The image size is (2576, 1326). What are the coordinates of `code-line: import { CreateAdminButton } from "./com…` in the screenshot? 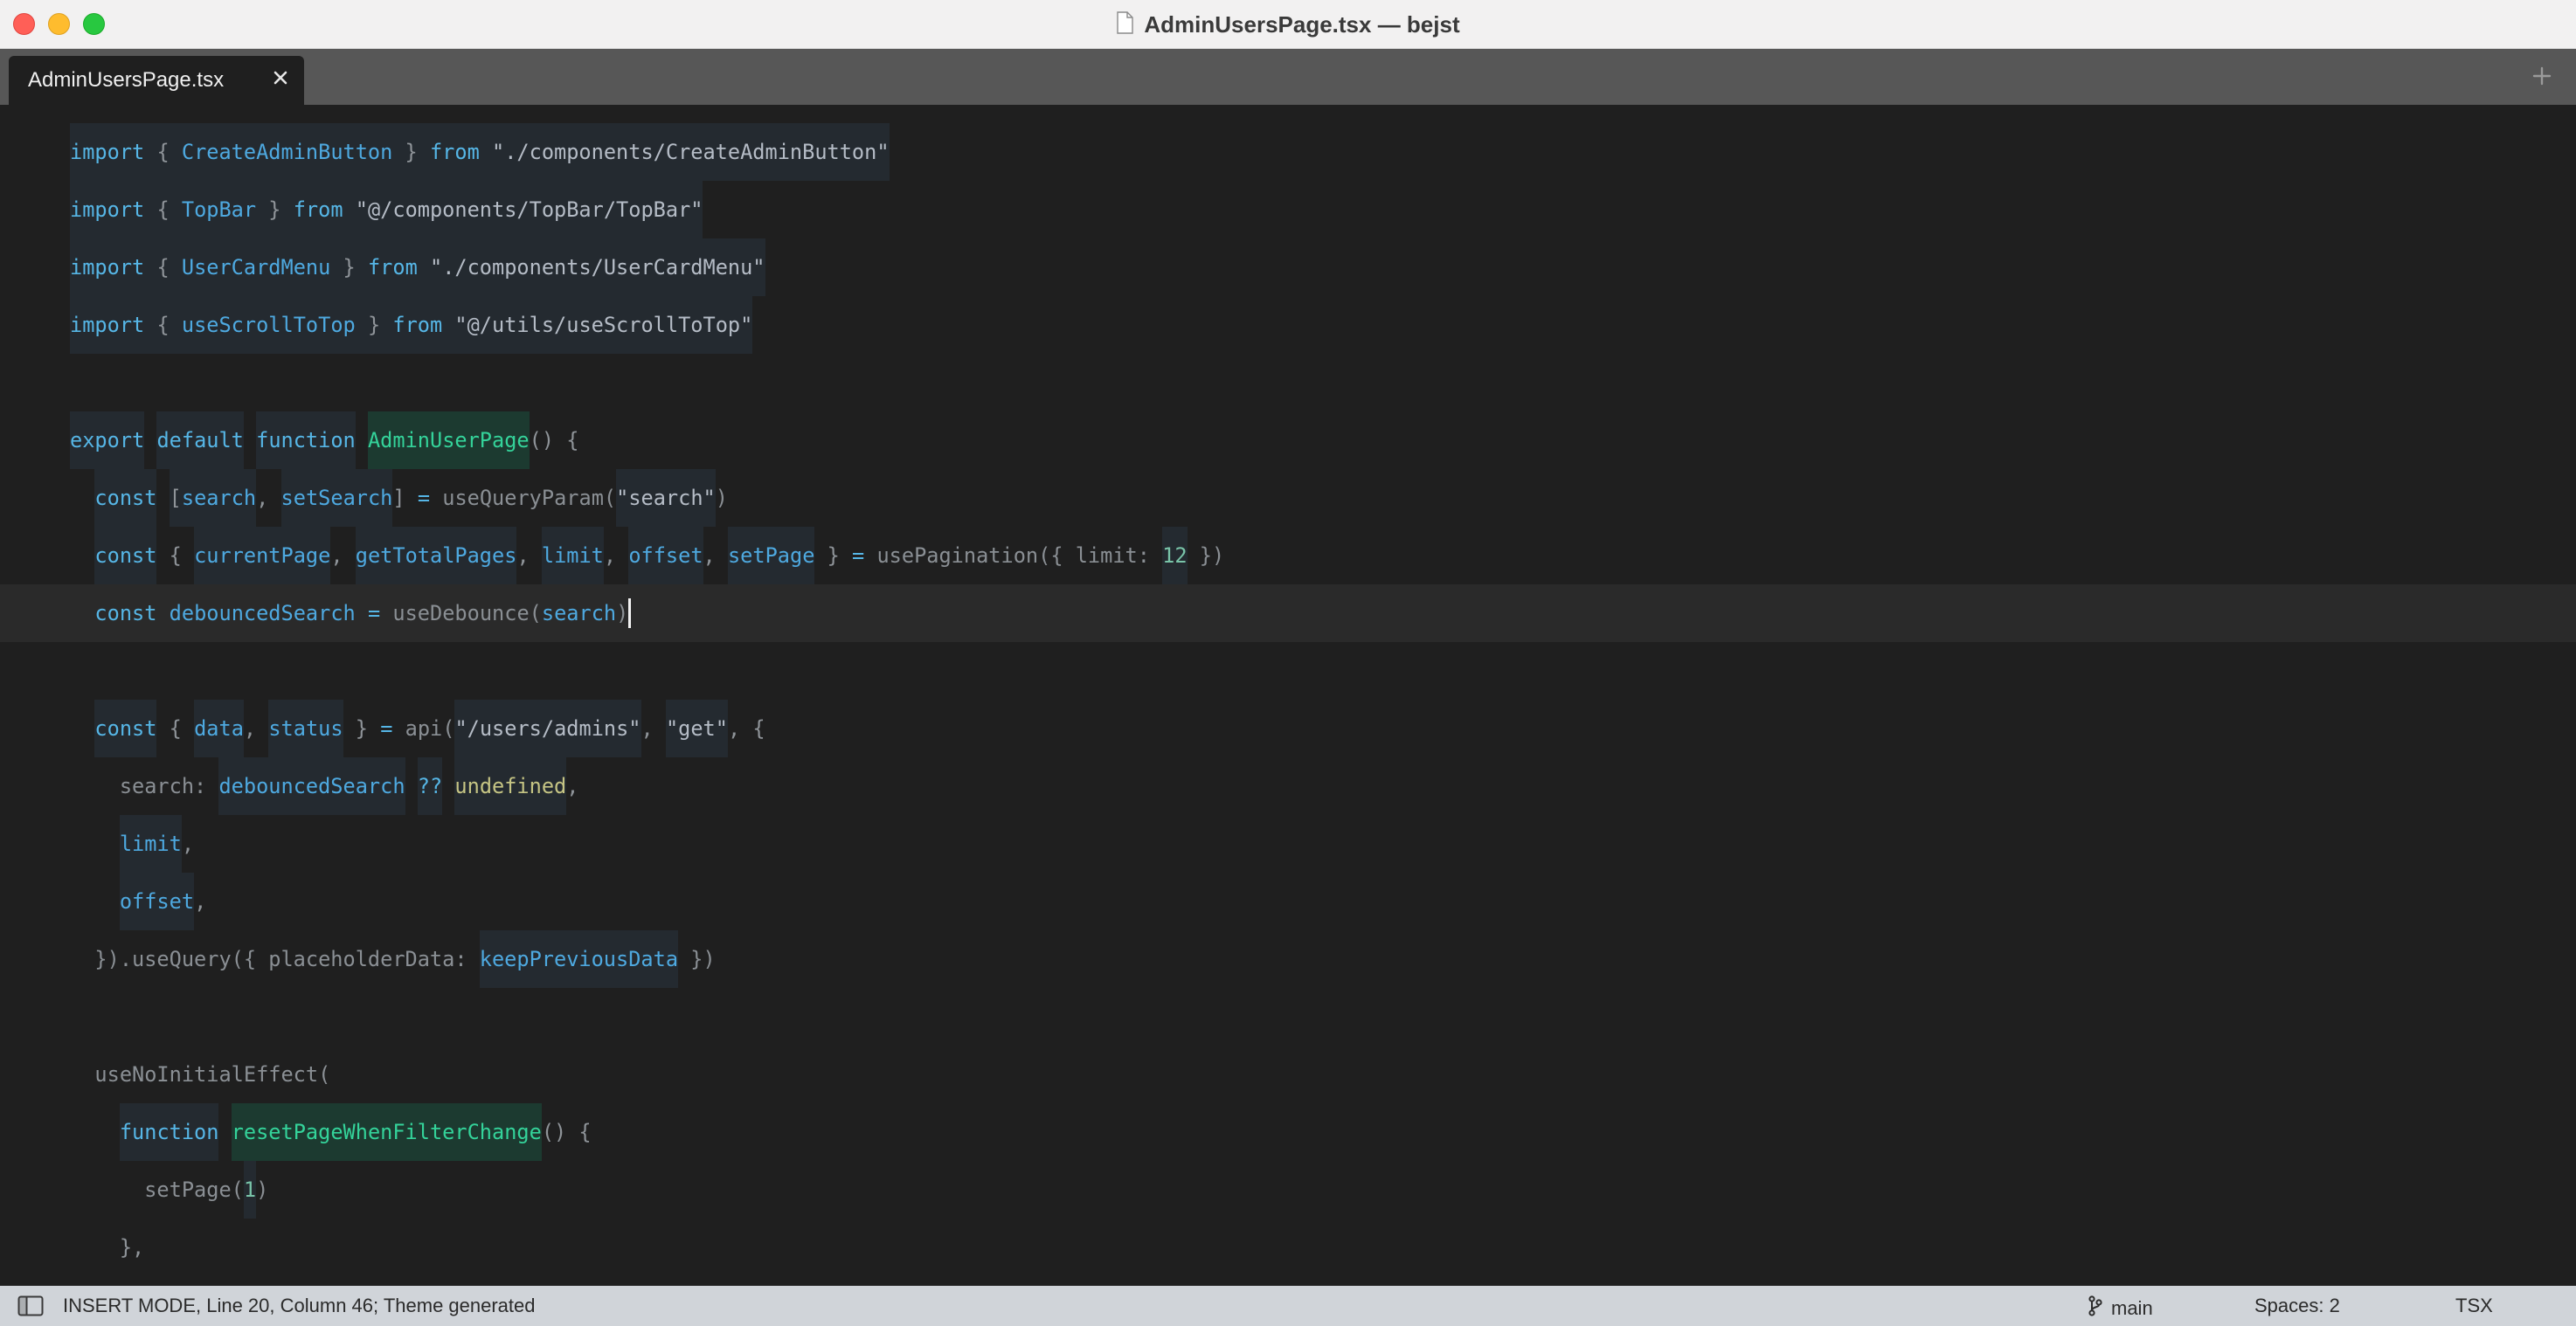 It's located at (1288, 152).